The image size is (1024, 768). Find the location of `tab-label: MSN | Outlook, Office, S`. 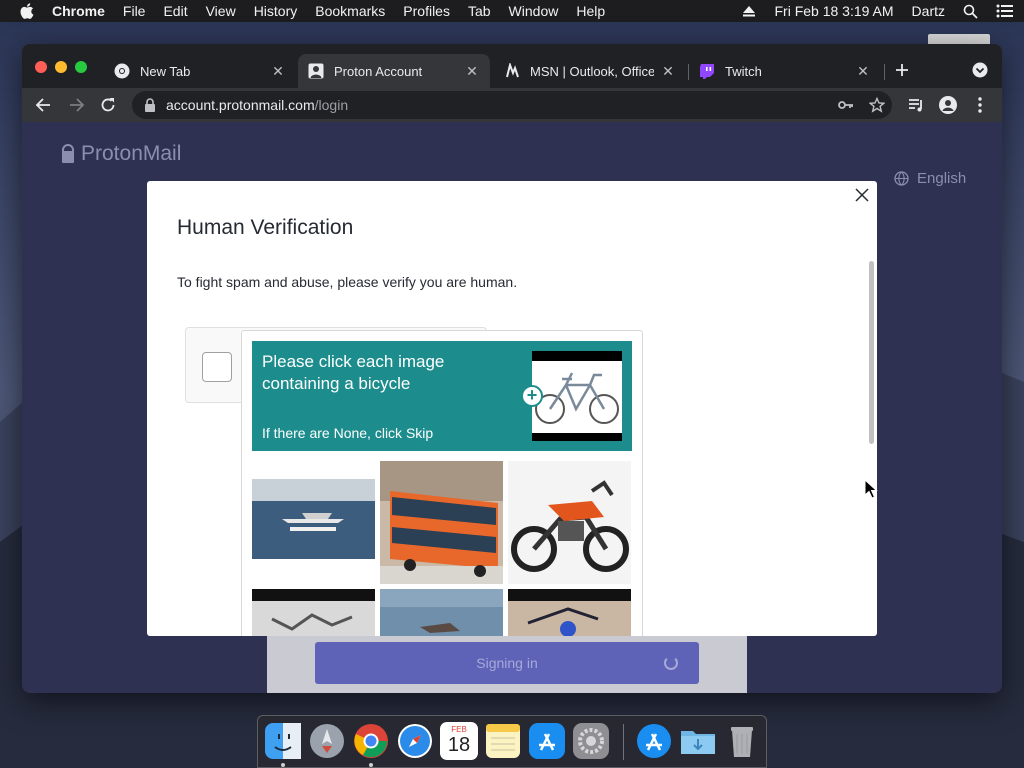

tab-label: MSN | Outlook, Office, S is located at coordinates (592, 71).